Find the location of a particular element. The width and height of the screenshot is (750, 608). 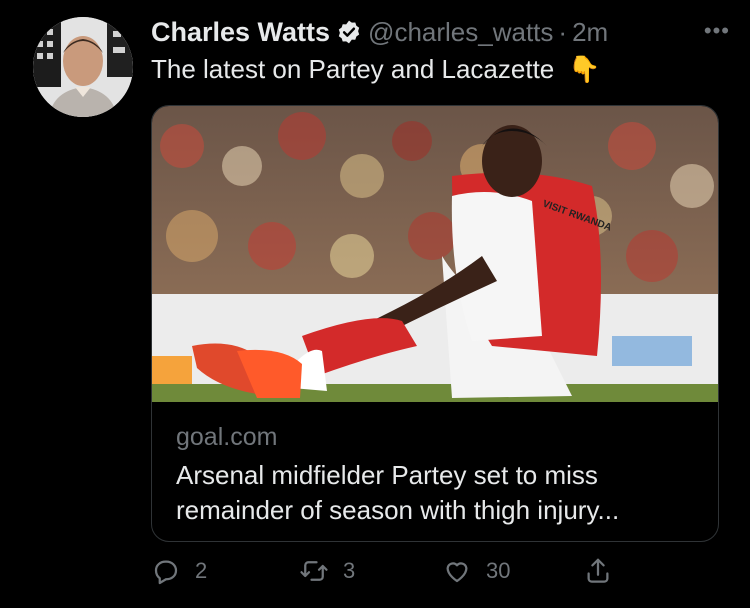

author-name: Charles Watts is located at coordinates (240, 32).